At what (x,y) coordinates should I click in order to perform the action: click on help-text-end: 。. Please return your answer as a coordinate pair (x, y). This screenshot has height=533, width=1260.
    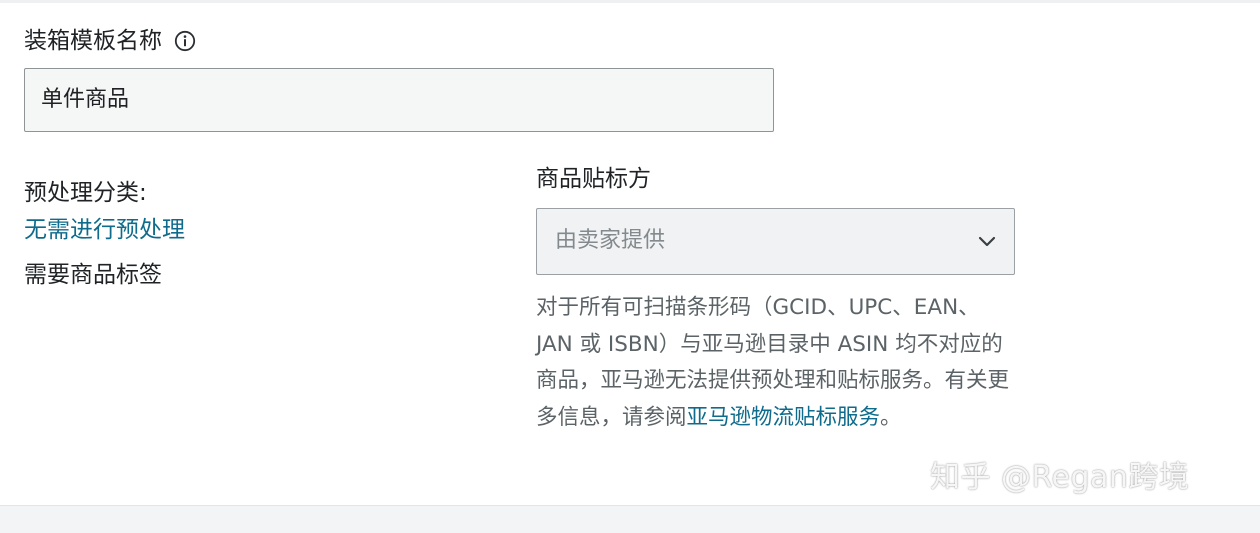
    Looking at the image, I should click on (891, 417).